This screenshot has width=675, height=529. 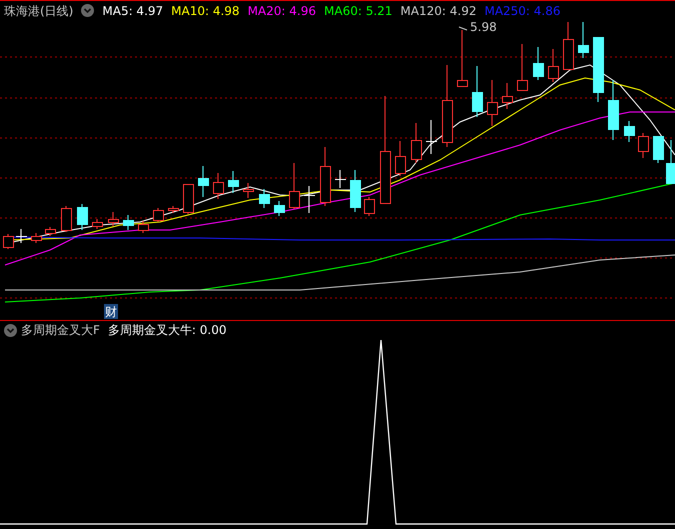 What do you see at coordinates (483, 27) in the screenshot?
I see `high-price-label: 5.98` at bounding box center [483, 27].